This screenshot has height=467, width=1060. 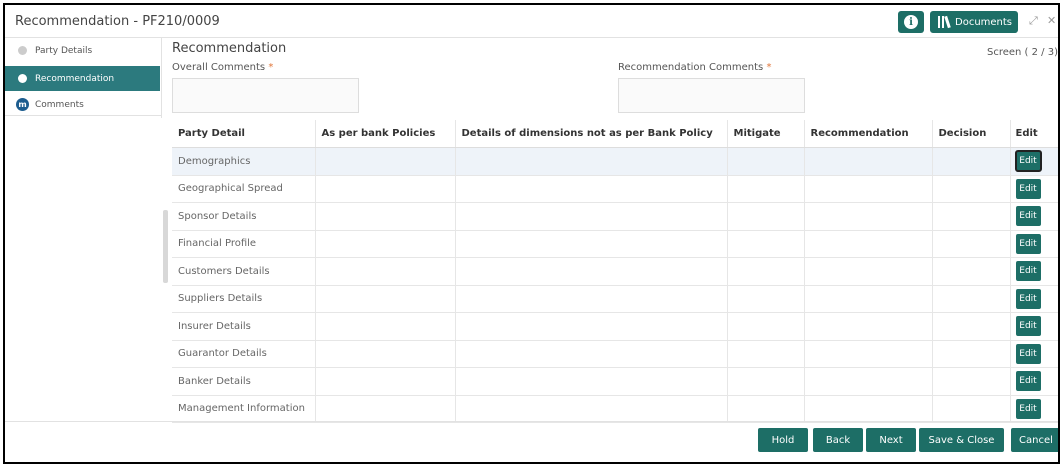 I want to click on screen-indicator: Screen ( 2 / 3), so click(x=1022, y=52).